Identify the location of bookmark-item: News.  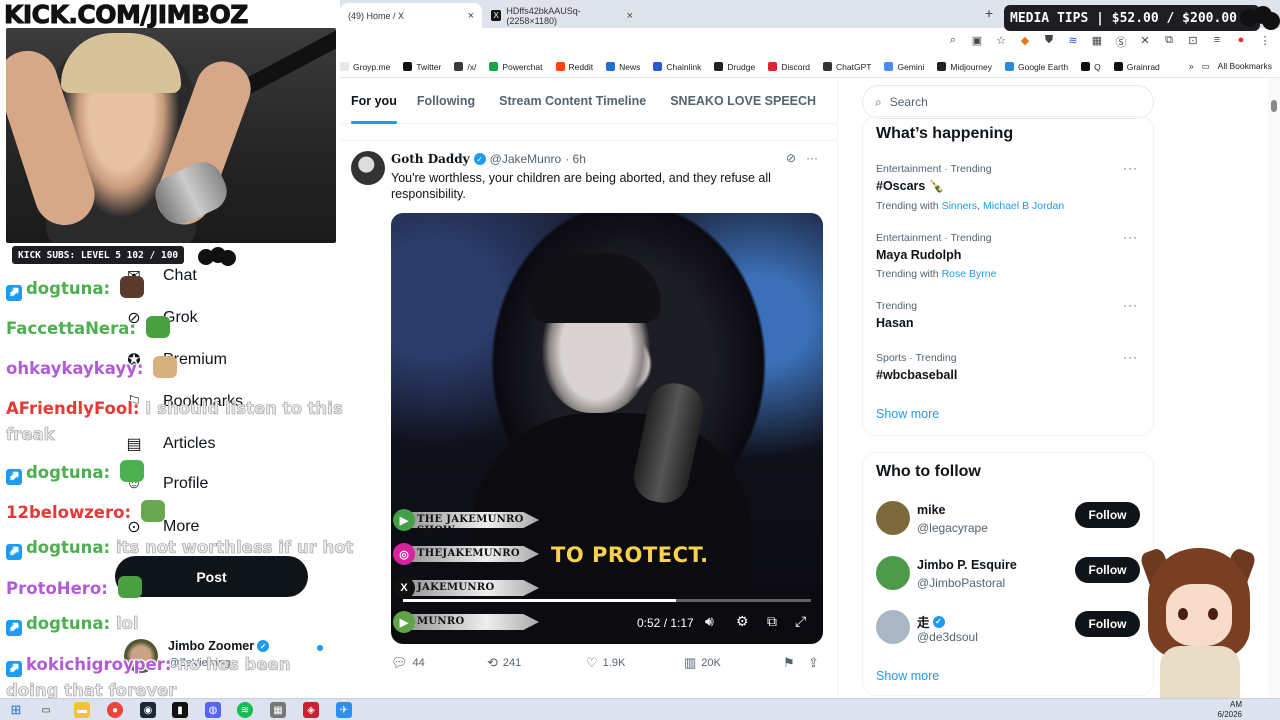
(623, 67).